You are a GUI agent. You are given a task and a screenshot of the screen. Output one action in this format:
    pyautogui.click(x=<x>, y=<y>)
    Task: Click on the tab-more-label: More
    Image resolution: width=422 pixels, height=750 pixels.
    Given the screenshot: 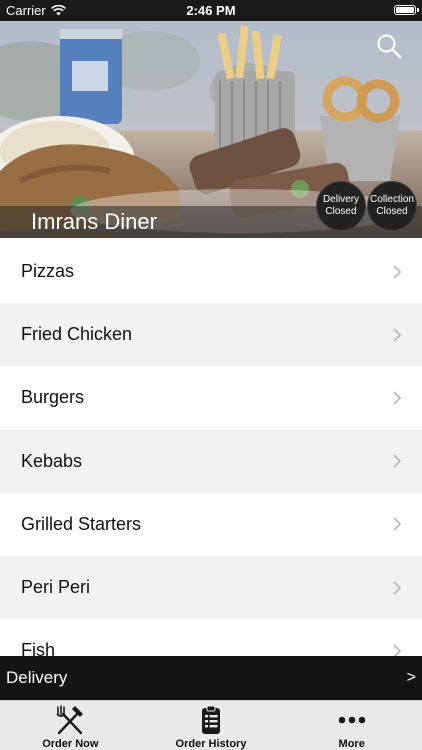 What is the action you would take?
    pyautogui.click(x=351, y=744)
    